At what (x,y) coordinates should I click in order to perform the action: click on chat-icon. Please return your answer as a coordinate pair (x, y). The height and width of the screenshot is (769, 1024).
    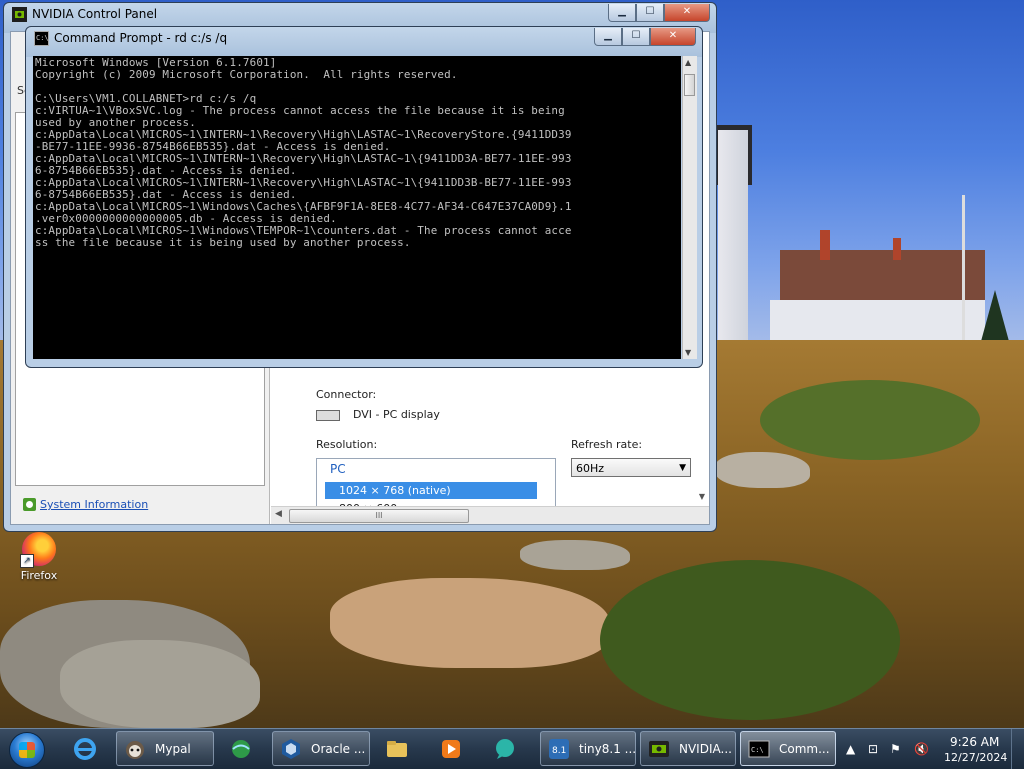
    Looking at the image, I should click on (505, 749).